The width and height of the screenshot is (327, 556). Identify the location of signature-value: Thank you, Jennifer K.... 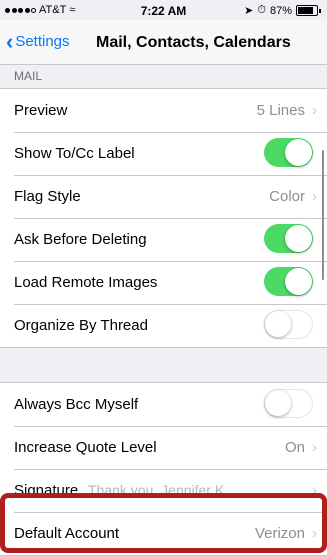
(162, 490).